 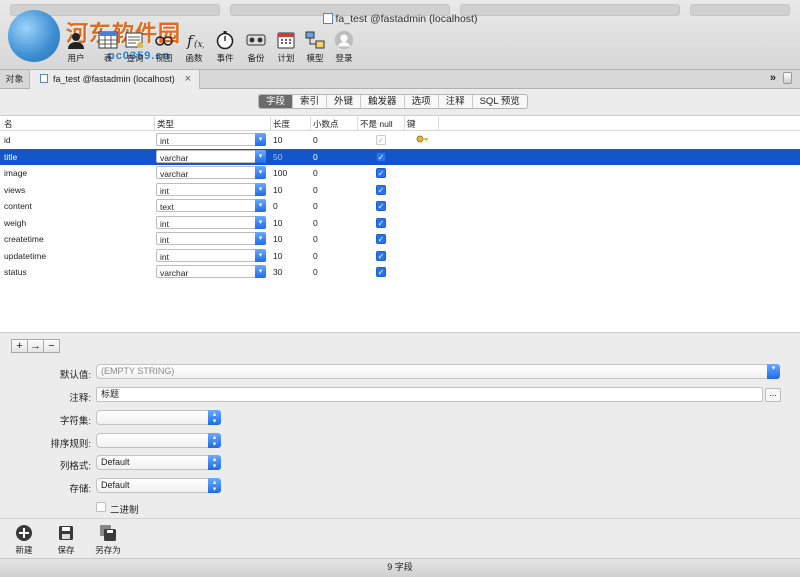 I want to click on more-tabs-icon: », so click(x=773, y=78).